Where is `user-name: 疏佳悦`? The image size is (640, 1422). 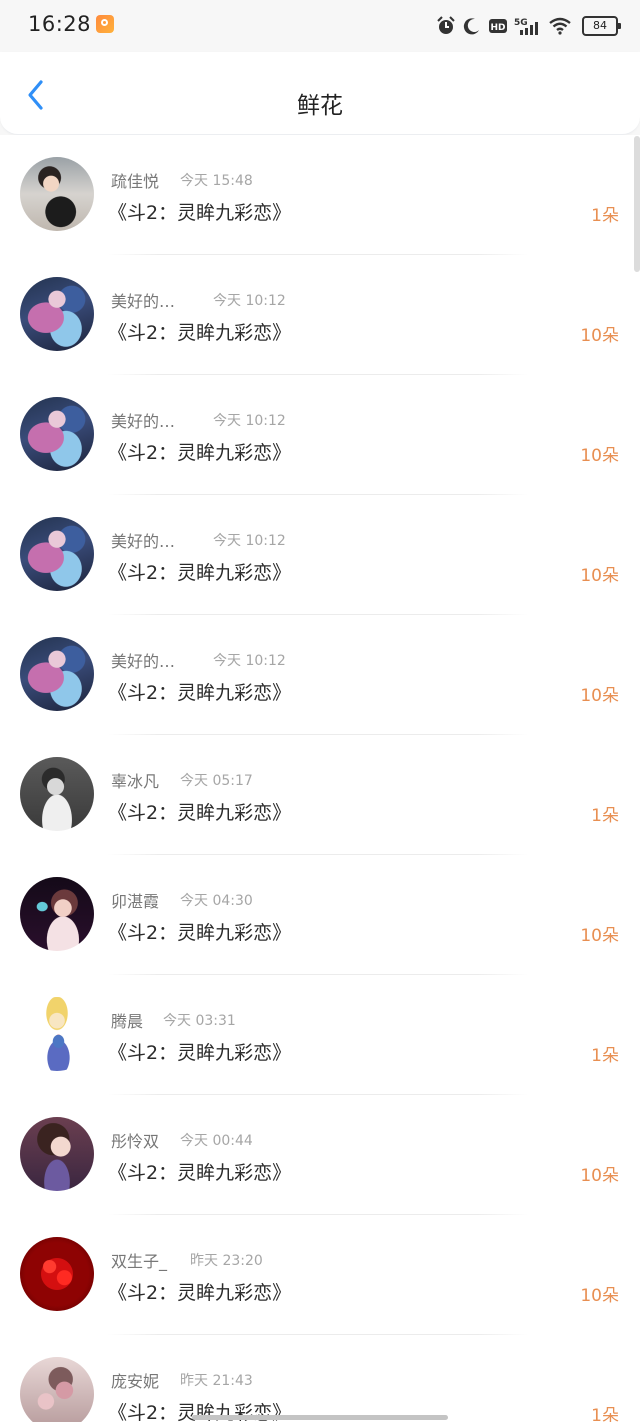
user-name: 疏佳悦 is located at coordinates (135, 181).